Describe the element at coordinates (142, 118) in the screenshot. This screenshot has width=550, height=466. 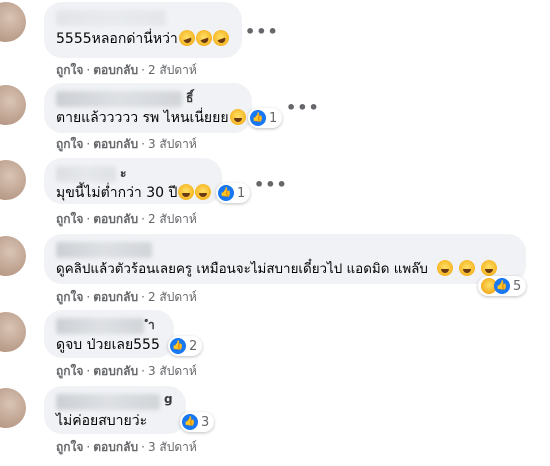
I see `comment-text: ตายแล้ววววว รพ ไหนเนี่ยยย` at that location.